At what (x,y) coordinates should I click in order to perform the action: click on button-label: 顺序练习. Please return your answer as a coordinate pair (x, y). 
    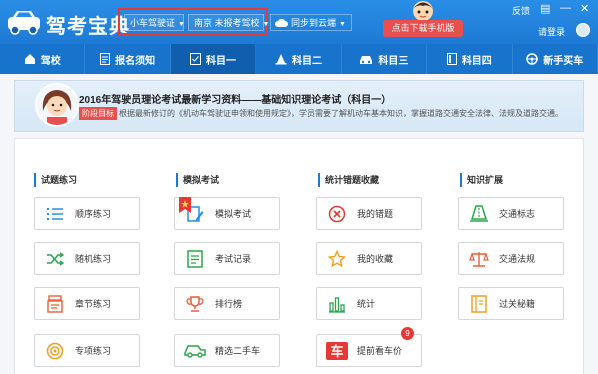
    Looking at the image, I should click on (93, 214).